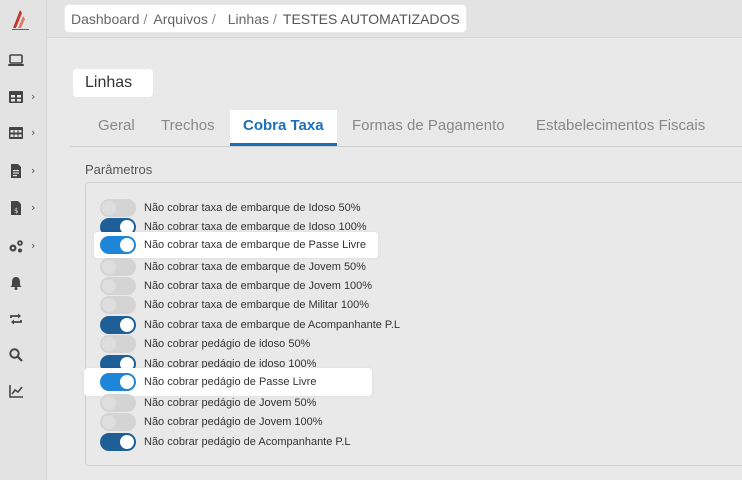 This screenshot has height=480, width=742. Describe the element at coordinates (23, 246) in the screenshot. I see `sidebar-item-settings: ›` at that location.